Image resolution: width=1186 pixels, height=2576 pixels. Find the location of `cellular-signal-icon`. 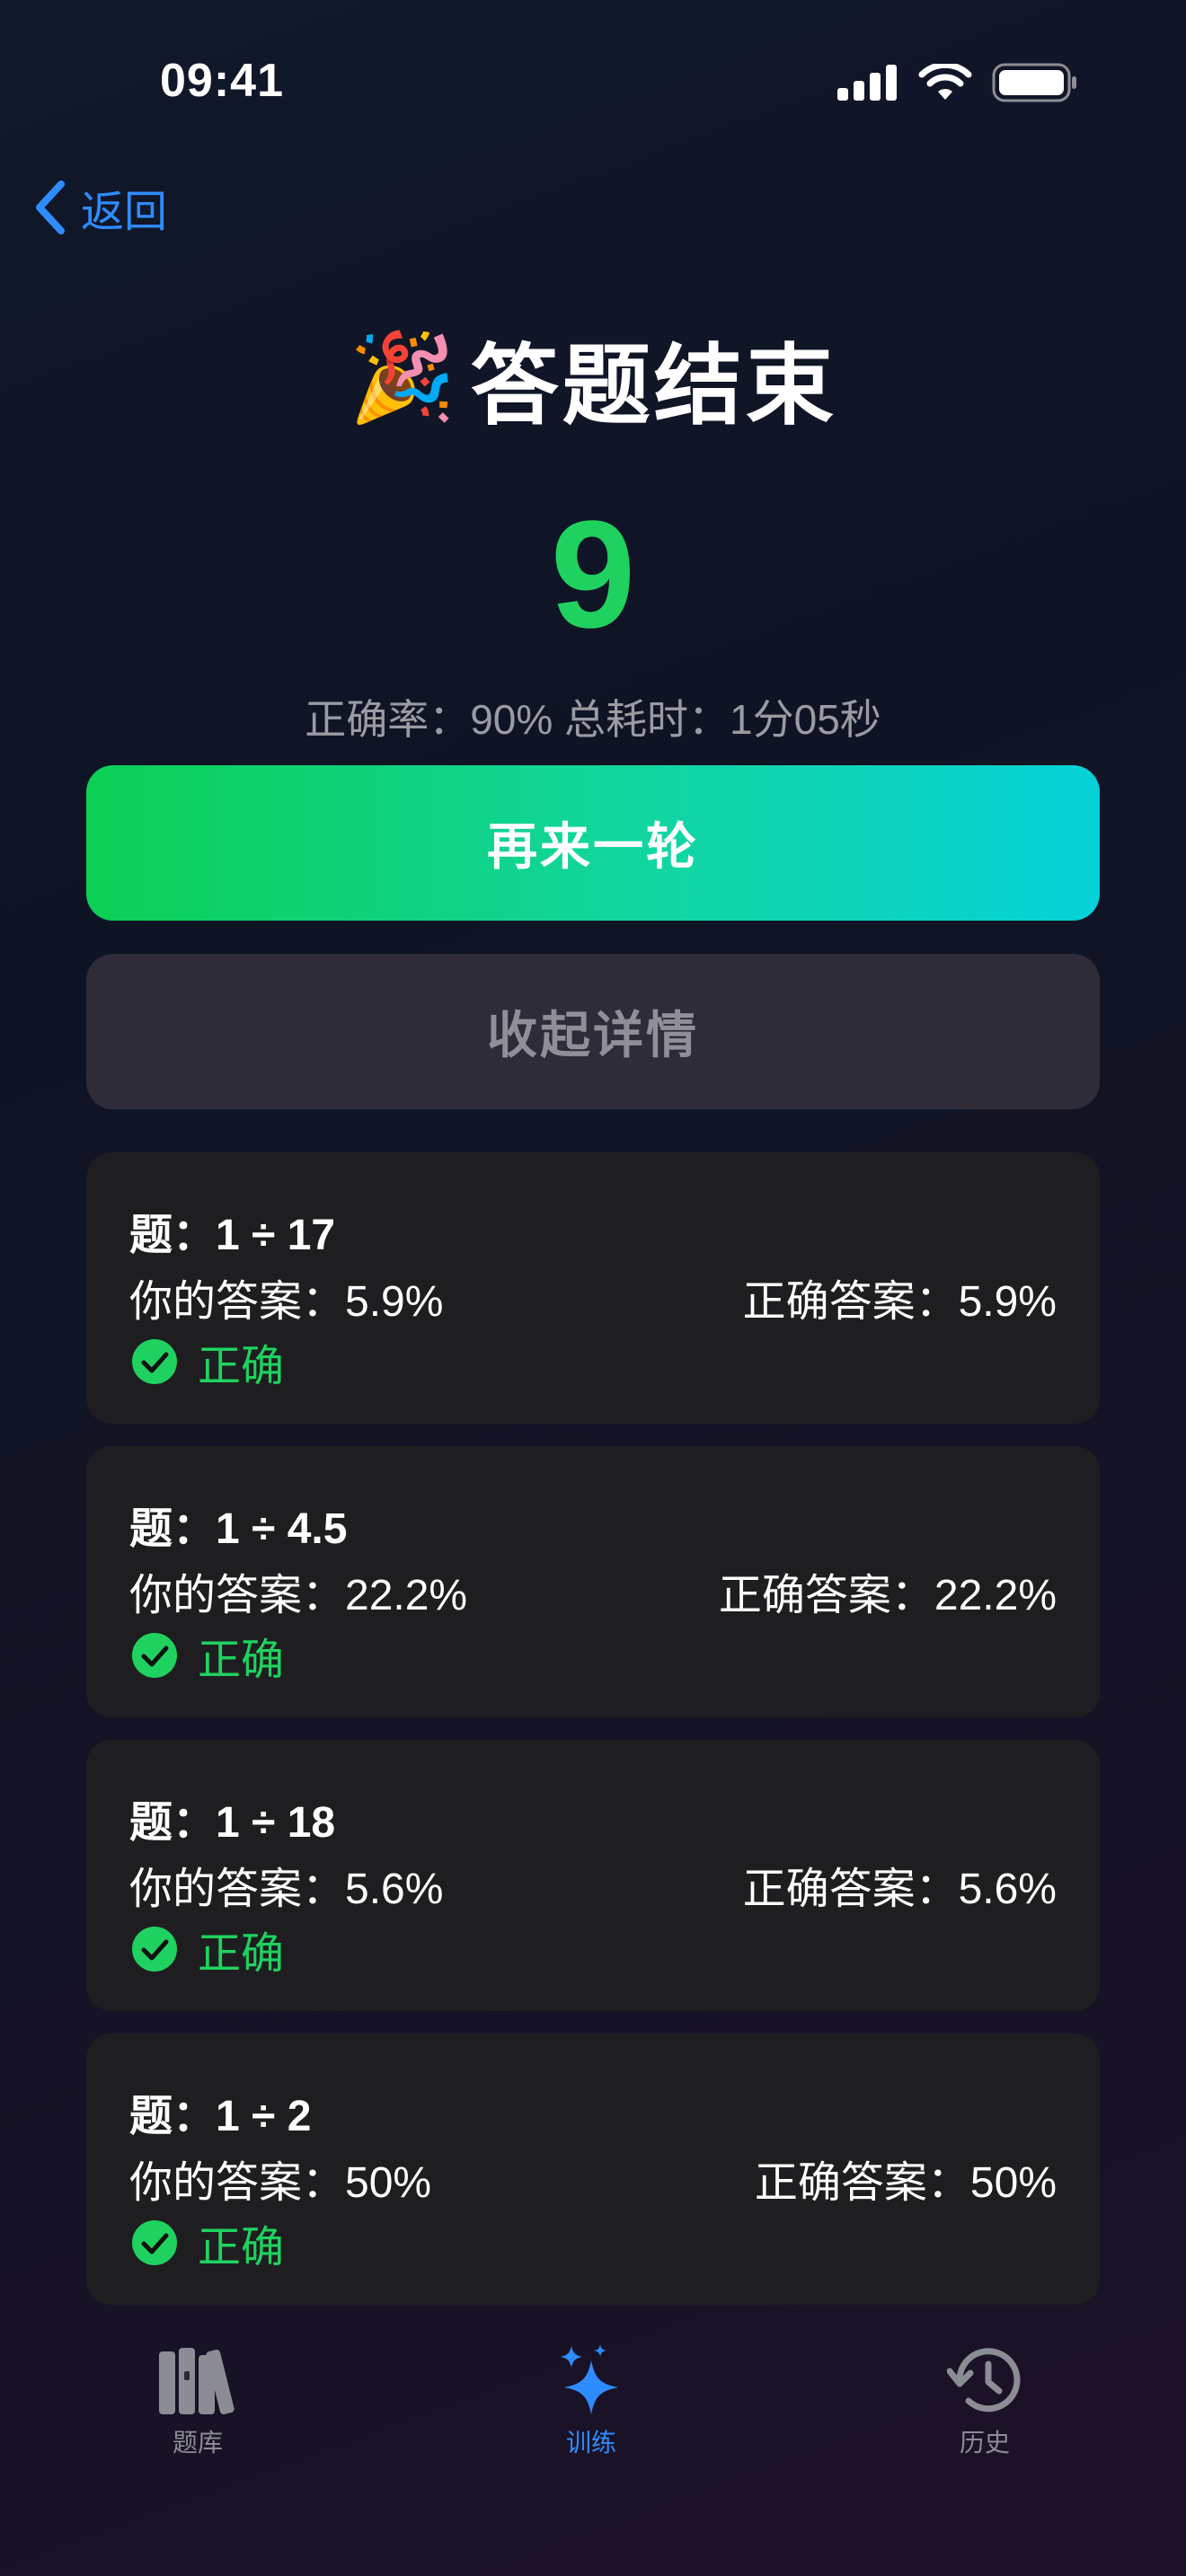

cellular-signal-icon is located at coordinates (867, 83).